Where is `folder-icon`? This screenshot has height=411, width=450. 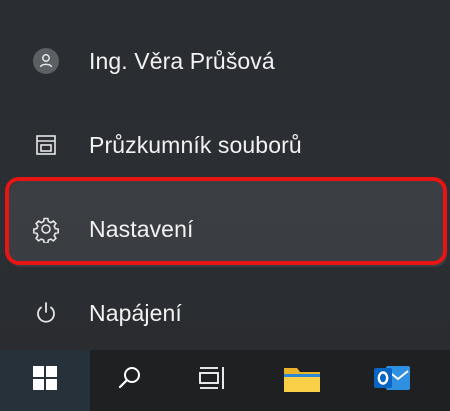 folder-icon is located at coordinates (302, 380).